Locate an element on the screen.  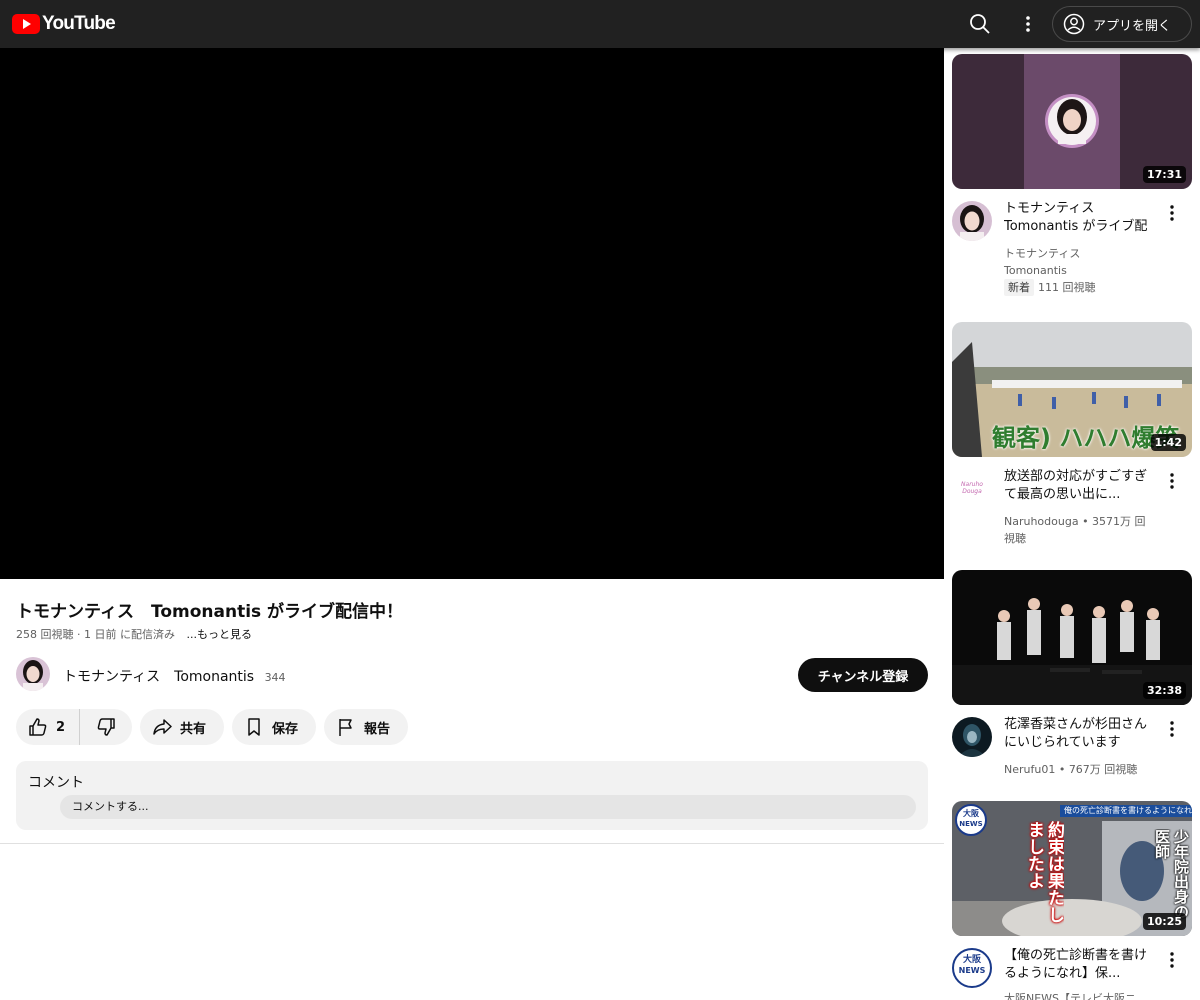
bookmark-icon is located at coordinates (254, 727).